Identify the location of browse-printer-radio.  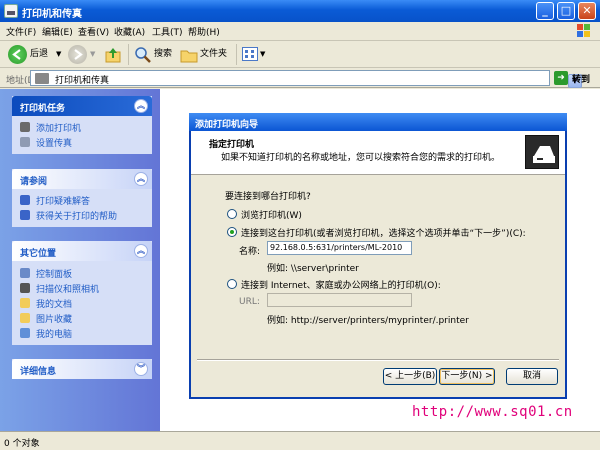
(232, 214).